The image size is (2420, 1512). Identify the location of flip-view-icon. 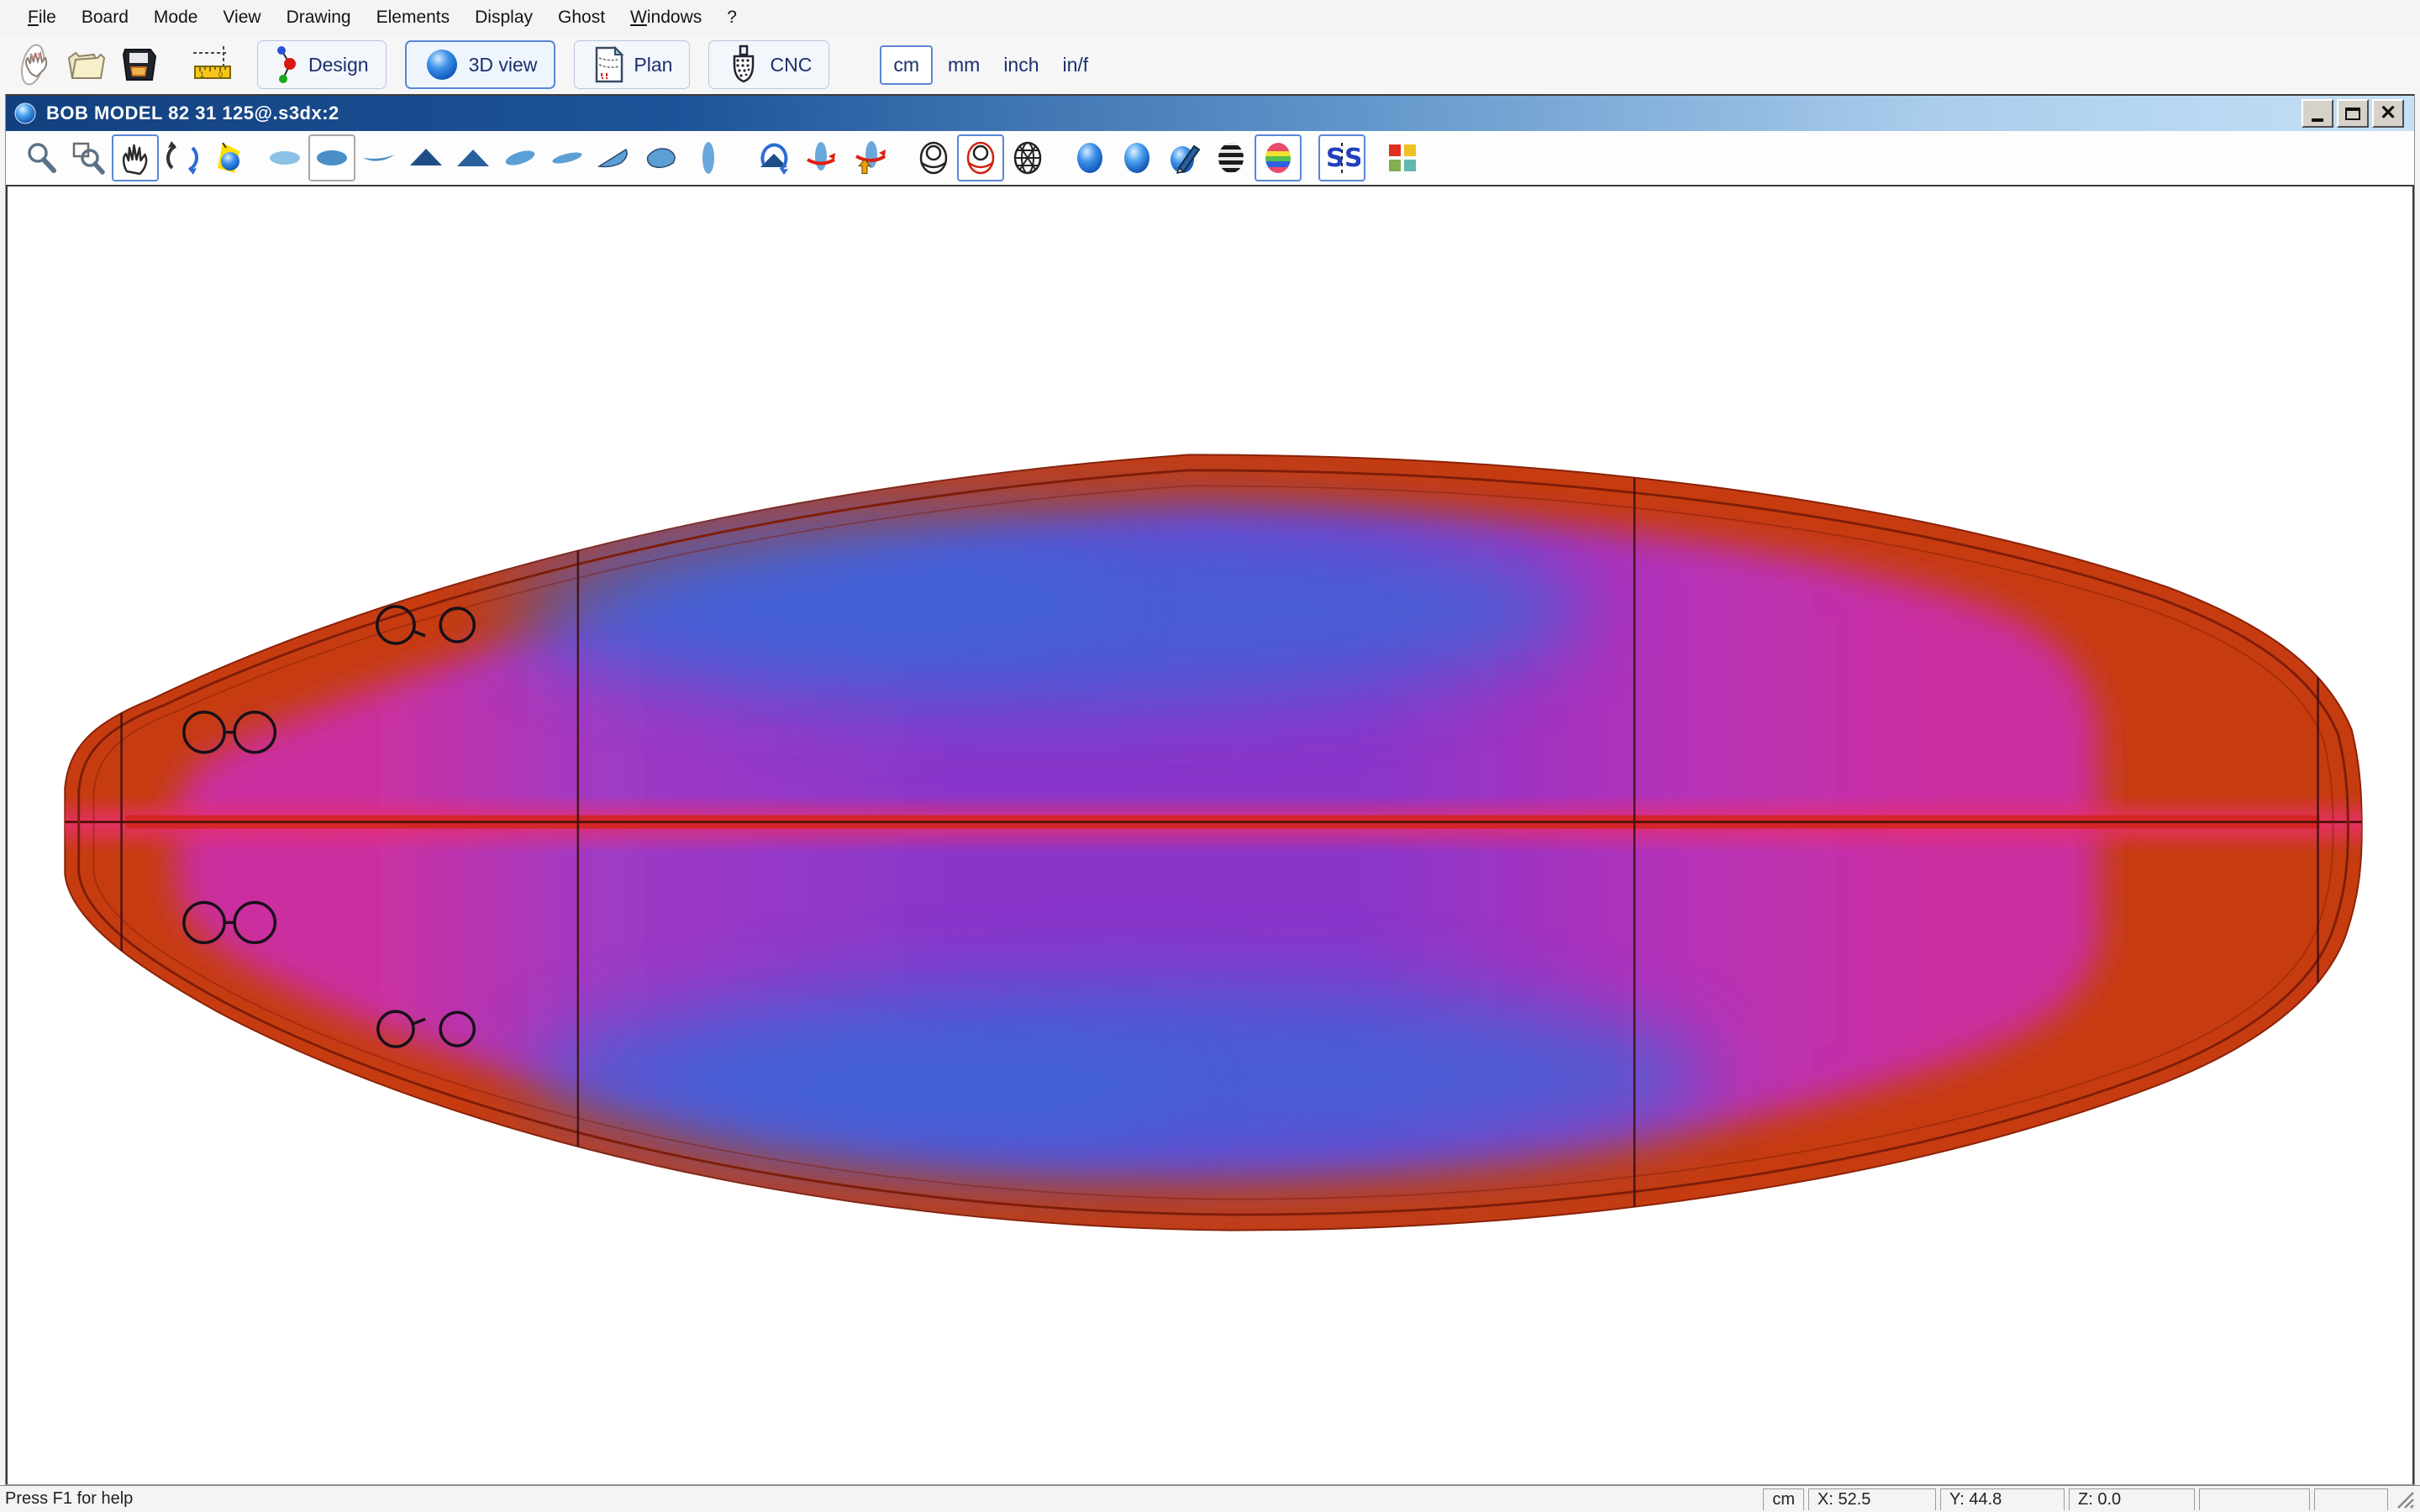
(870, 158).